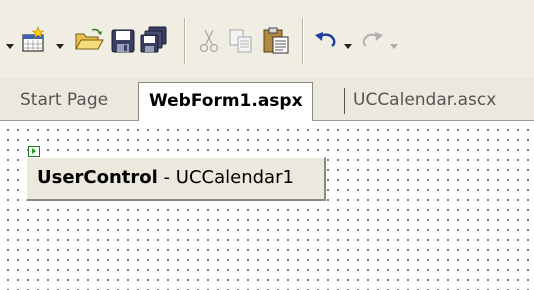 This screenshot has width=534, height=290. I want to click on user-control-placeholder: UserControl - UCCalendar1, so click(176, 179).